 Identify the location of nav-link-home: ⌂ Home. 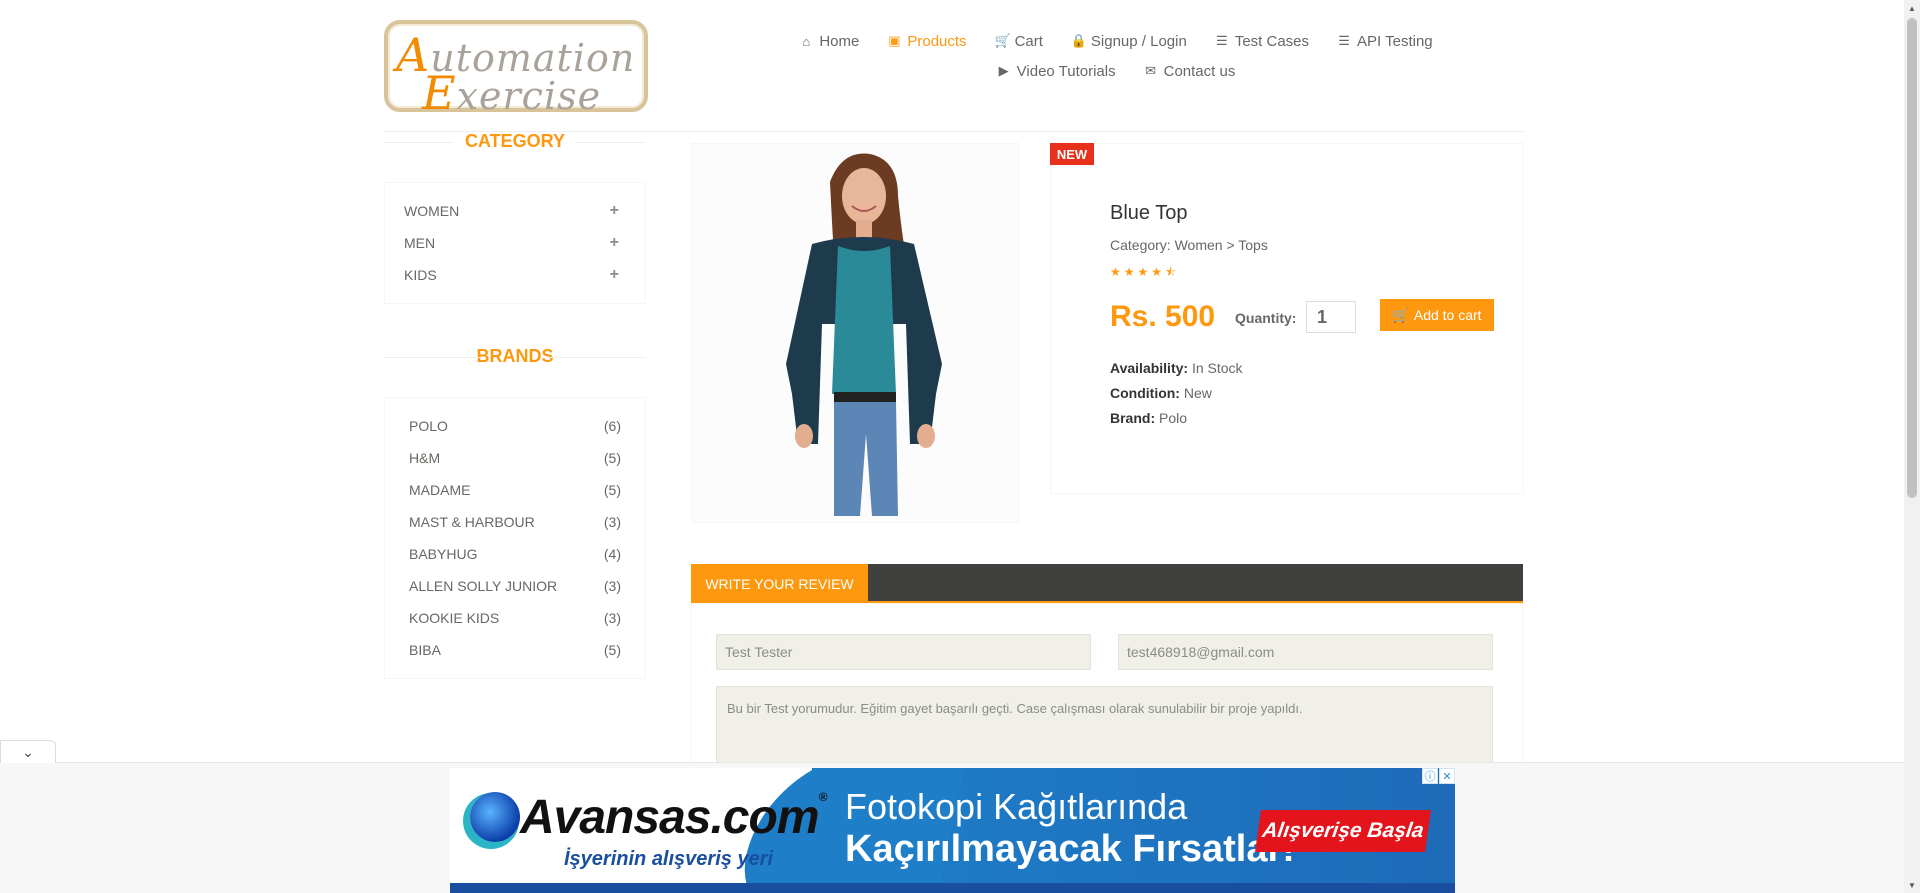
(829, 41).